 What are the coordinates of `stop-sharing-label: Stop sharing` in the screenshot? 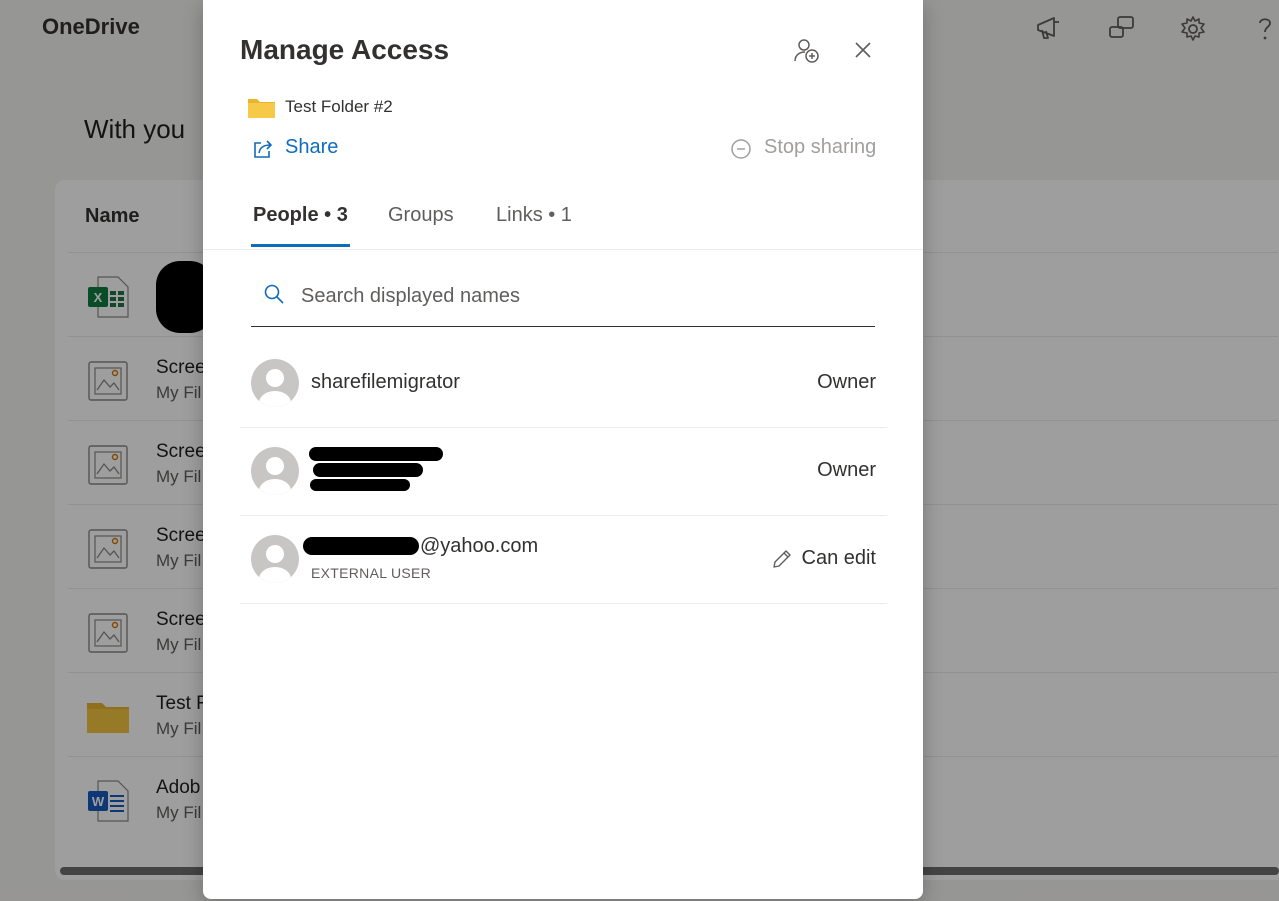 It's located at (820, 147).